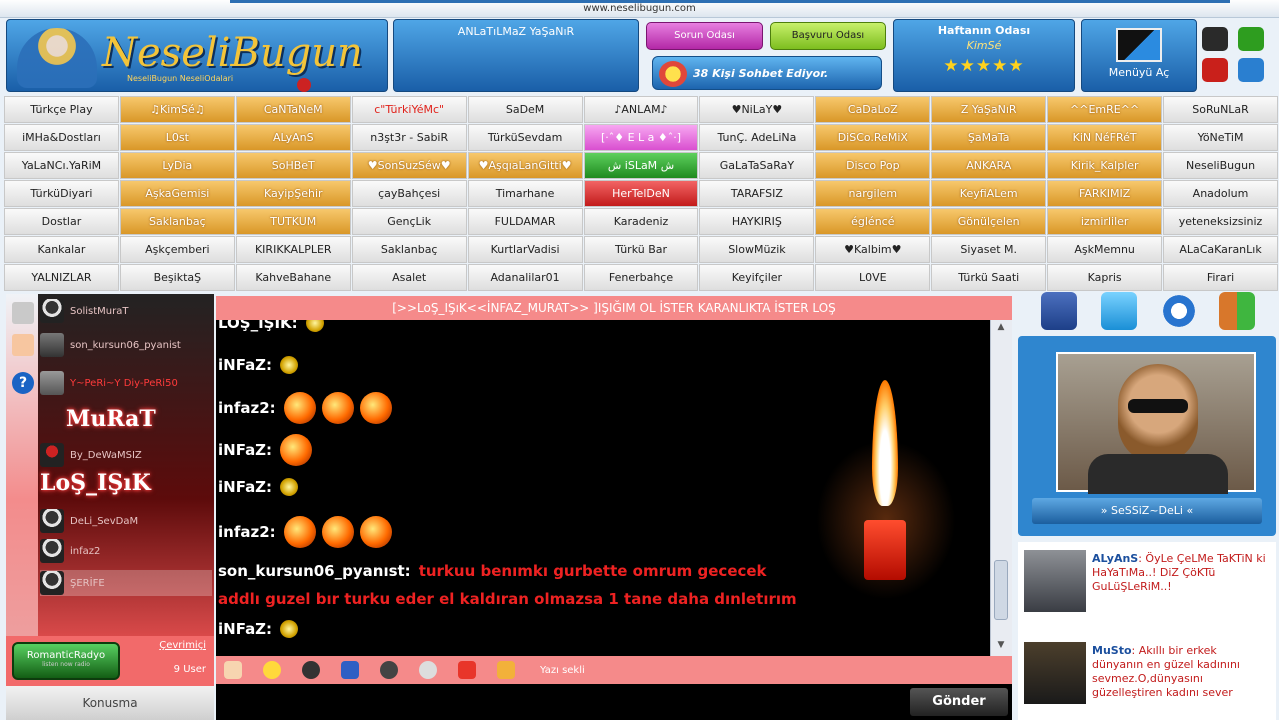  Describe the element at coordinates (757, 221) in the screenshot. I see `room-cell: HAYKIRIŞ` at that location.